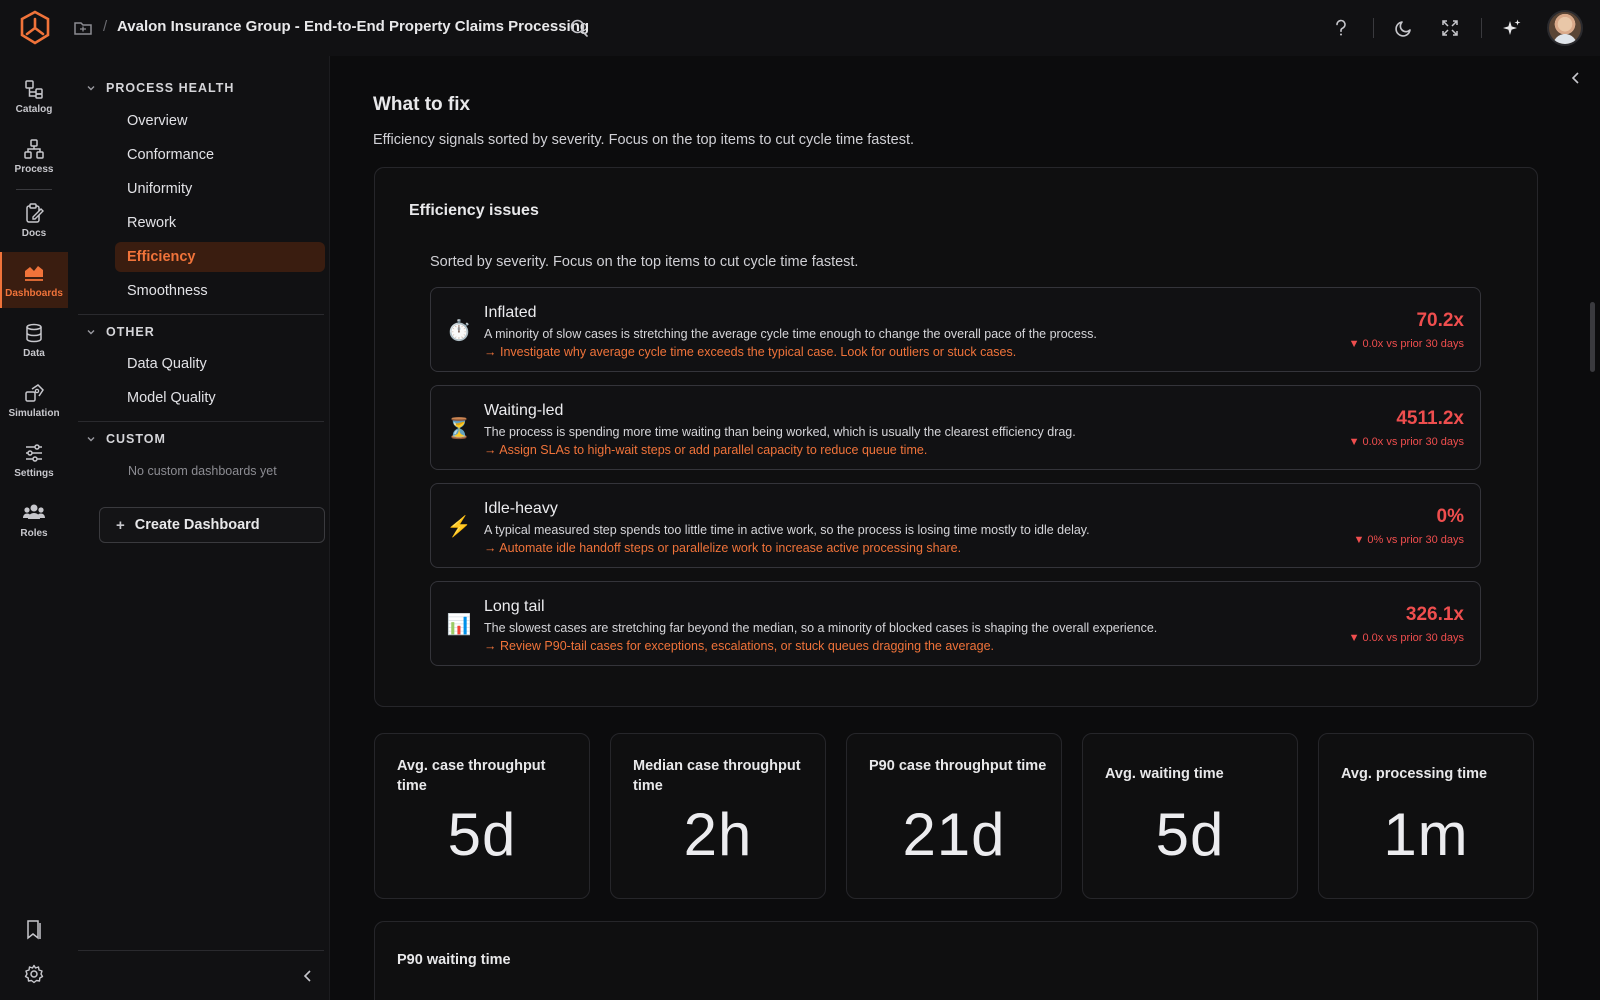 The image size is (1600, 1000). I want to click on dashboards-icon, so click(34, 273).